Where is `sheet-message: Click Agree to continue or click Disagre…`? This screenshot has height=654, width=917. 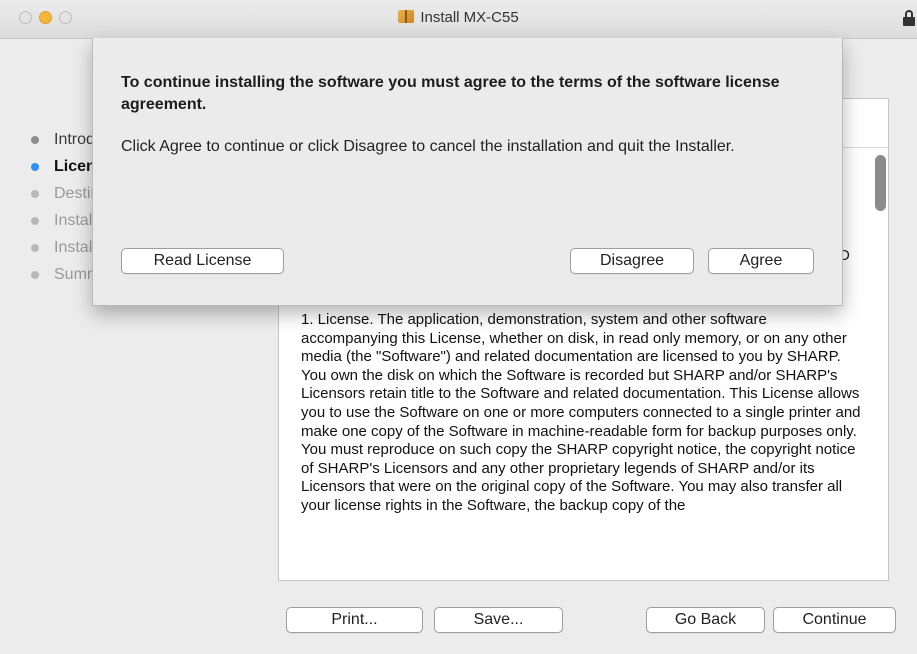
sheet-message: Click Agree to continue or click Disagre… is located at coordinates (428, 146).